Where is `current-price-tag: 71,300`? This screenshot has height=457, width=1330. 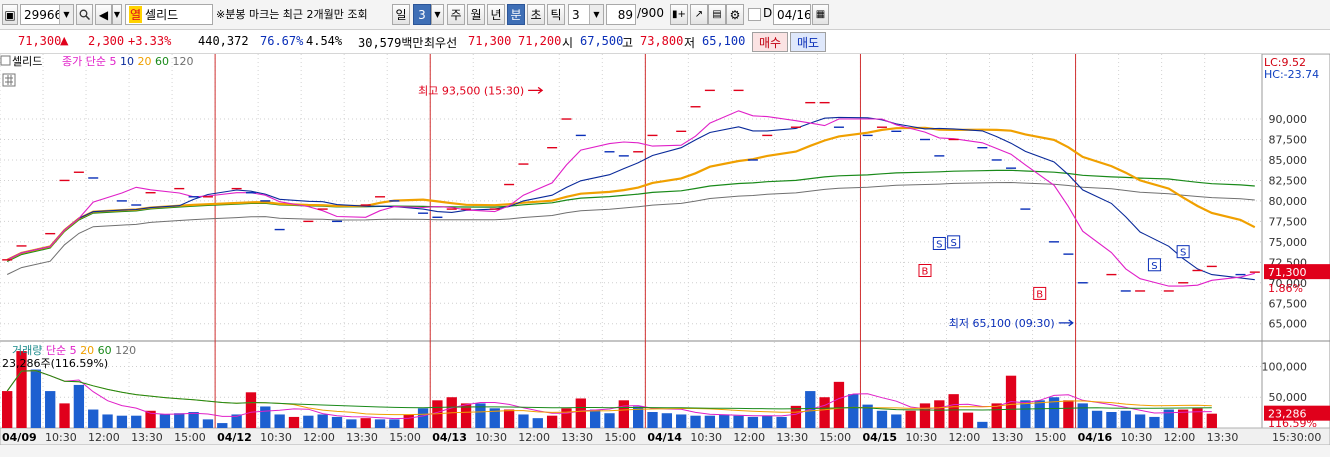 current-price-tag: 71,300 is located at coordinates (1287, 272).